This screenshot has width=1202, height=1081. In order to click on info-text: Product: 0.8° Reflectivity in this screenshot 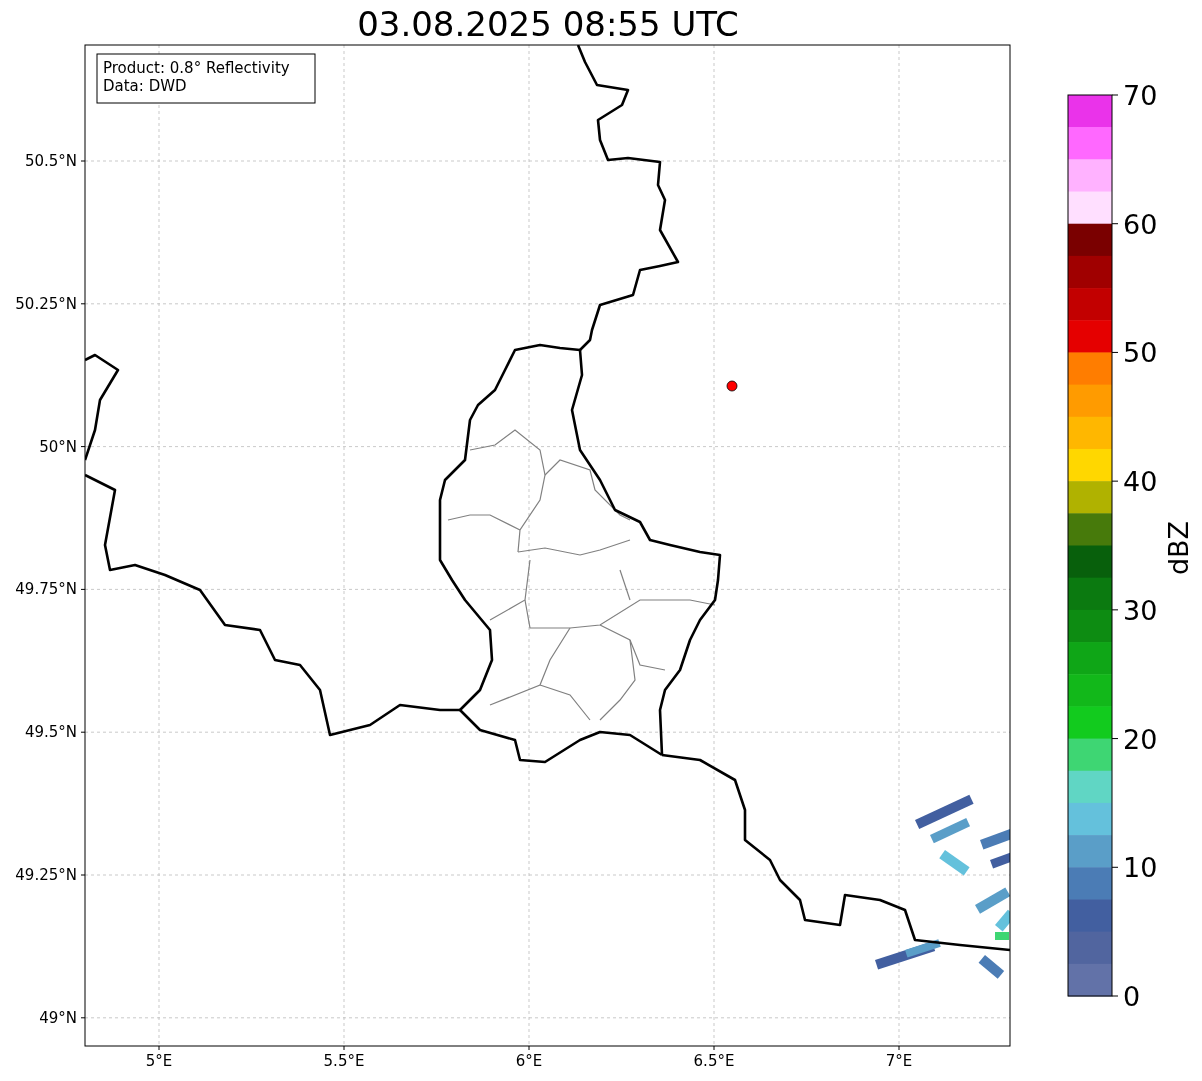, I will do `click(196, 68)`.